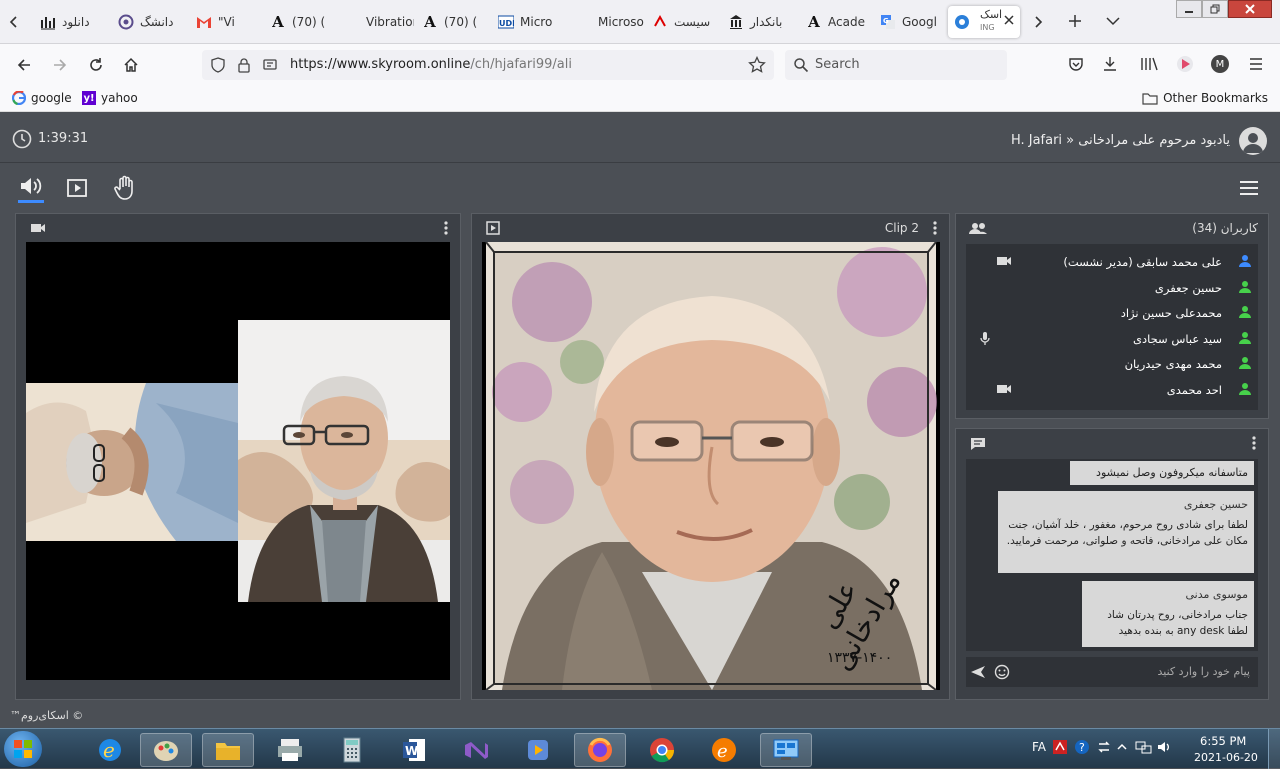 The height and width of the screenshot is (769, 1280). I want to click on firefox-icon, so click(600, 750).